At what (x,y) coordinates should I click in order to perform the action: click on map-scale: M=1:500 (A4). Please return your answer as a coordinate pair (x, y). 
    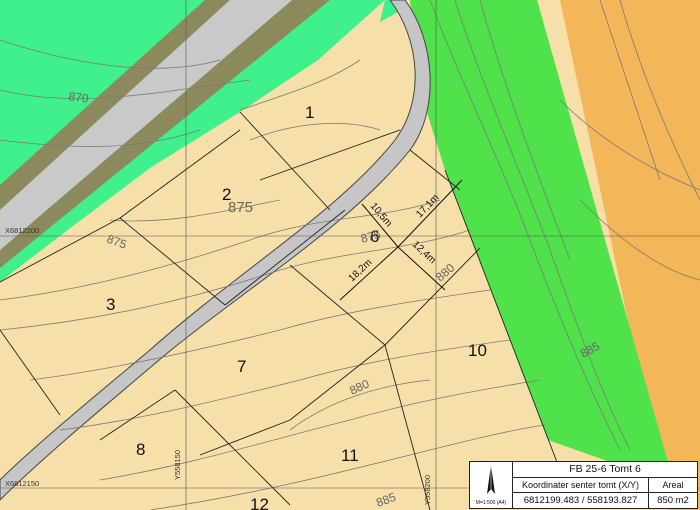
    Looking at the image, I should click on (491, 503).